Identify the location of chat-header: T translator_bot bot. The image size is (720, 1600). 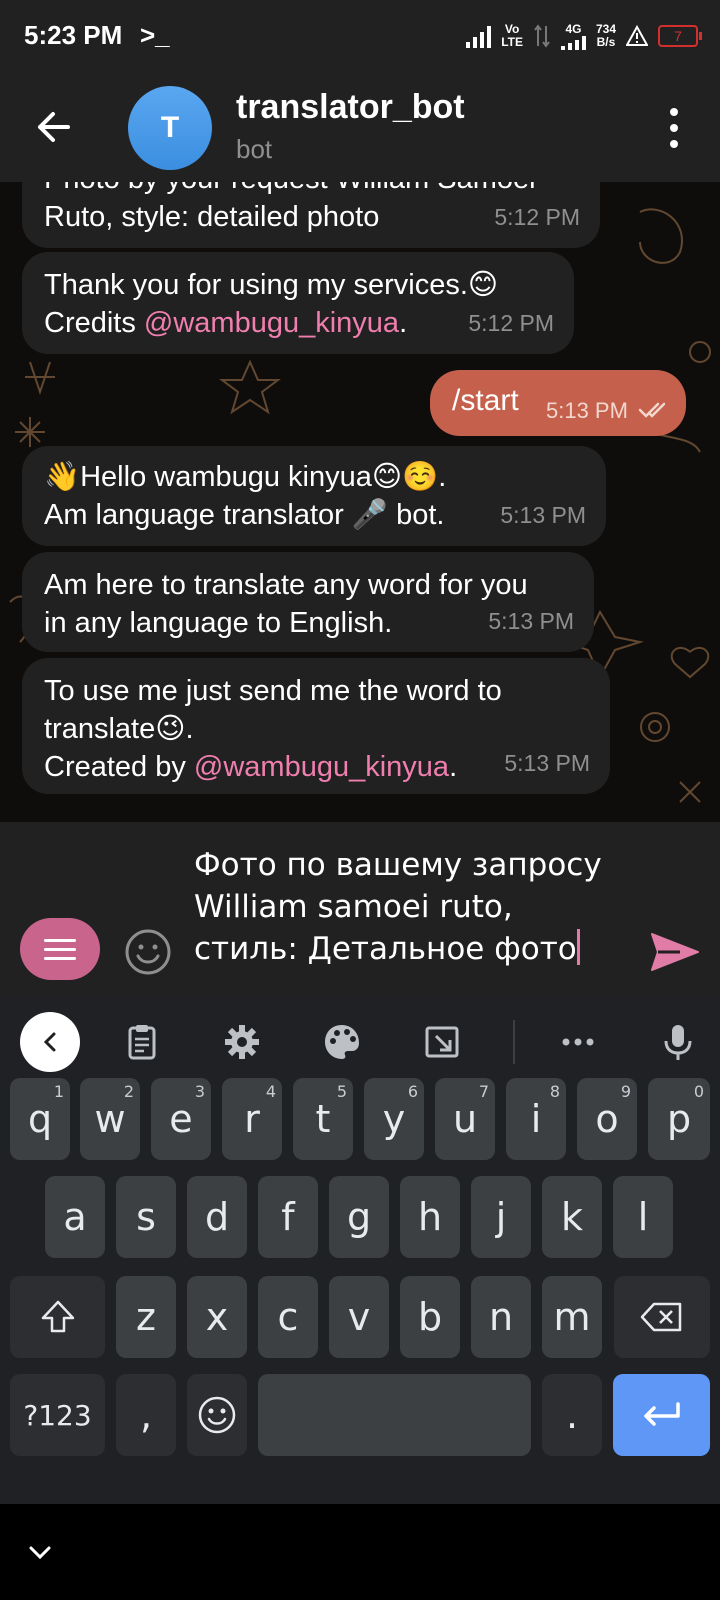
(360, 127).